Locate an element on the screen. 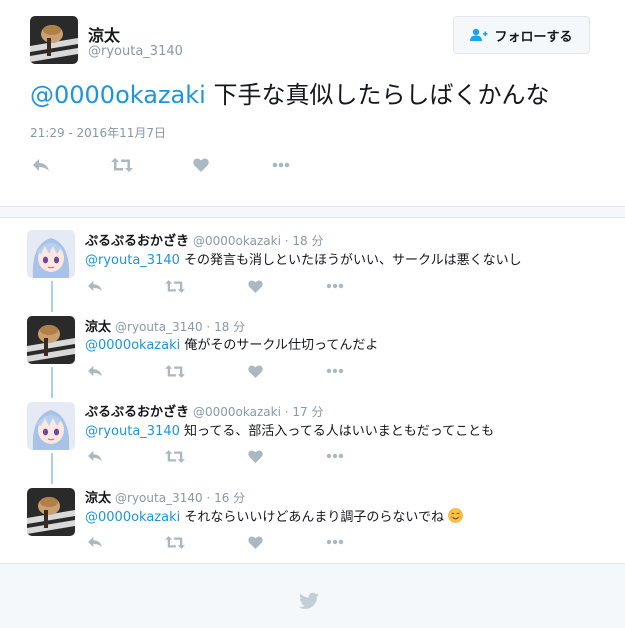 The width and height of the screenshot is (625, 628). tweet-timestamp: 21:29 - 2016年11月7日 is located at coordinates (98, 132).